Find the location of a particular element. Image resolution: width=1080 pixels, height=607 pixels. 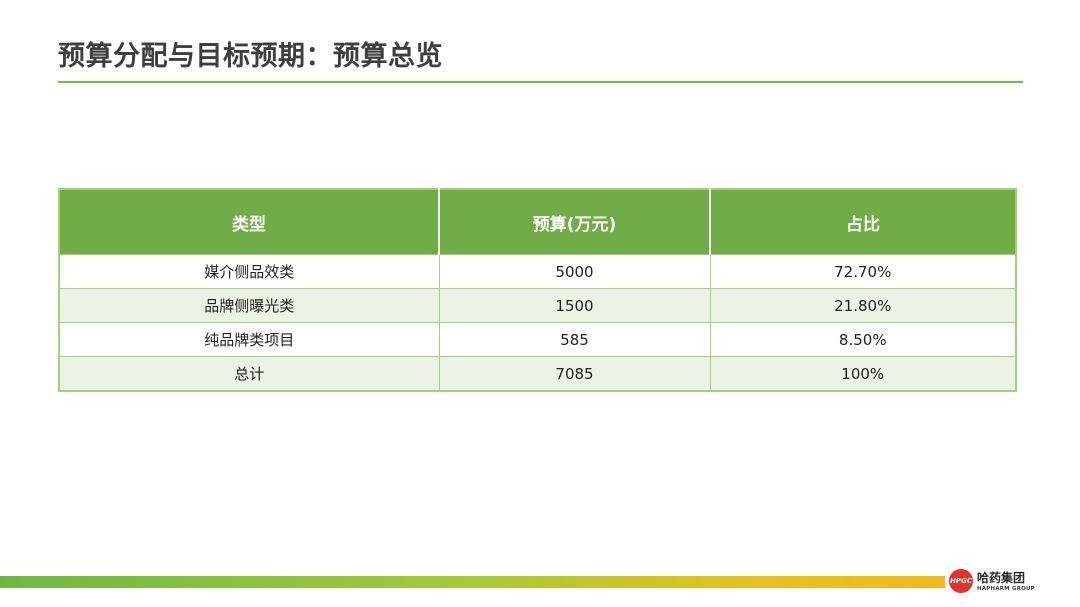

cell-type: 品牌侧曝光类 is located at coordinates (249, 305).